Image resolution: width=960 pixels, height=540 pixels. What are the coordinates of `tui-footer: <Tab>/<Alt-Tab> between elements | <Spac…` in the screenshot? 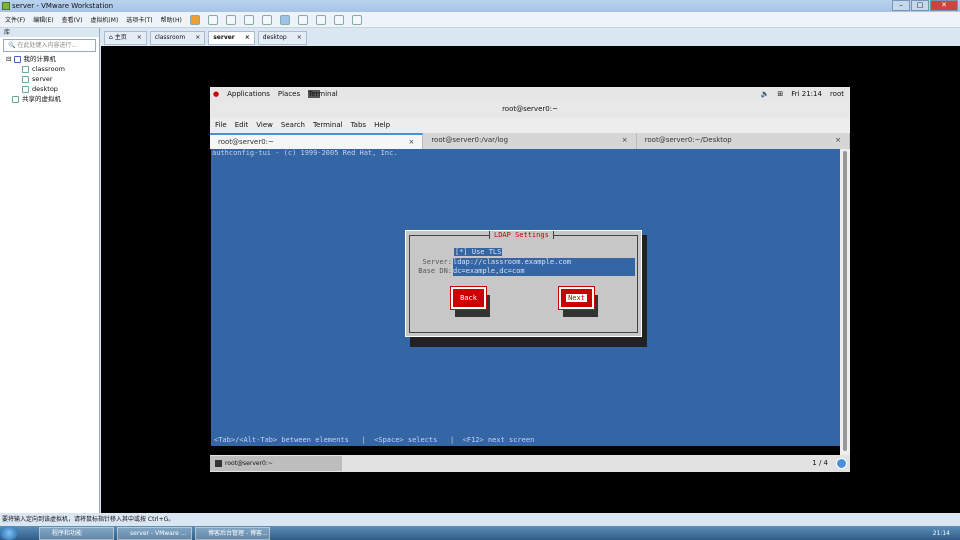 It's located at (374, 440).